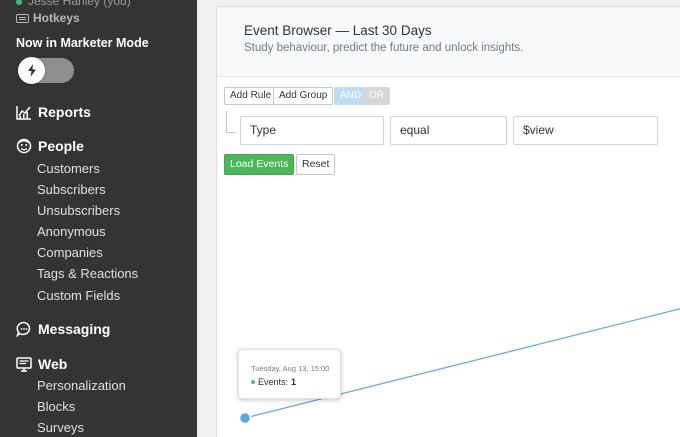 The image size is (680, 437). I want to click on nav-surveys: Surveys, so click(60, 427).